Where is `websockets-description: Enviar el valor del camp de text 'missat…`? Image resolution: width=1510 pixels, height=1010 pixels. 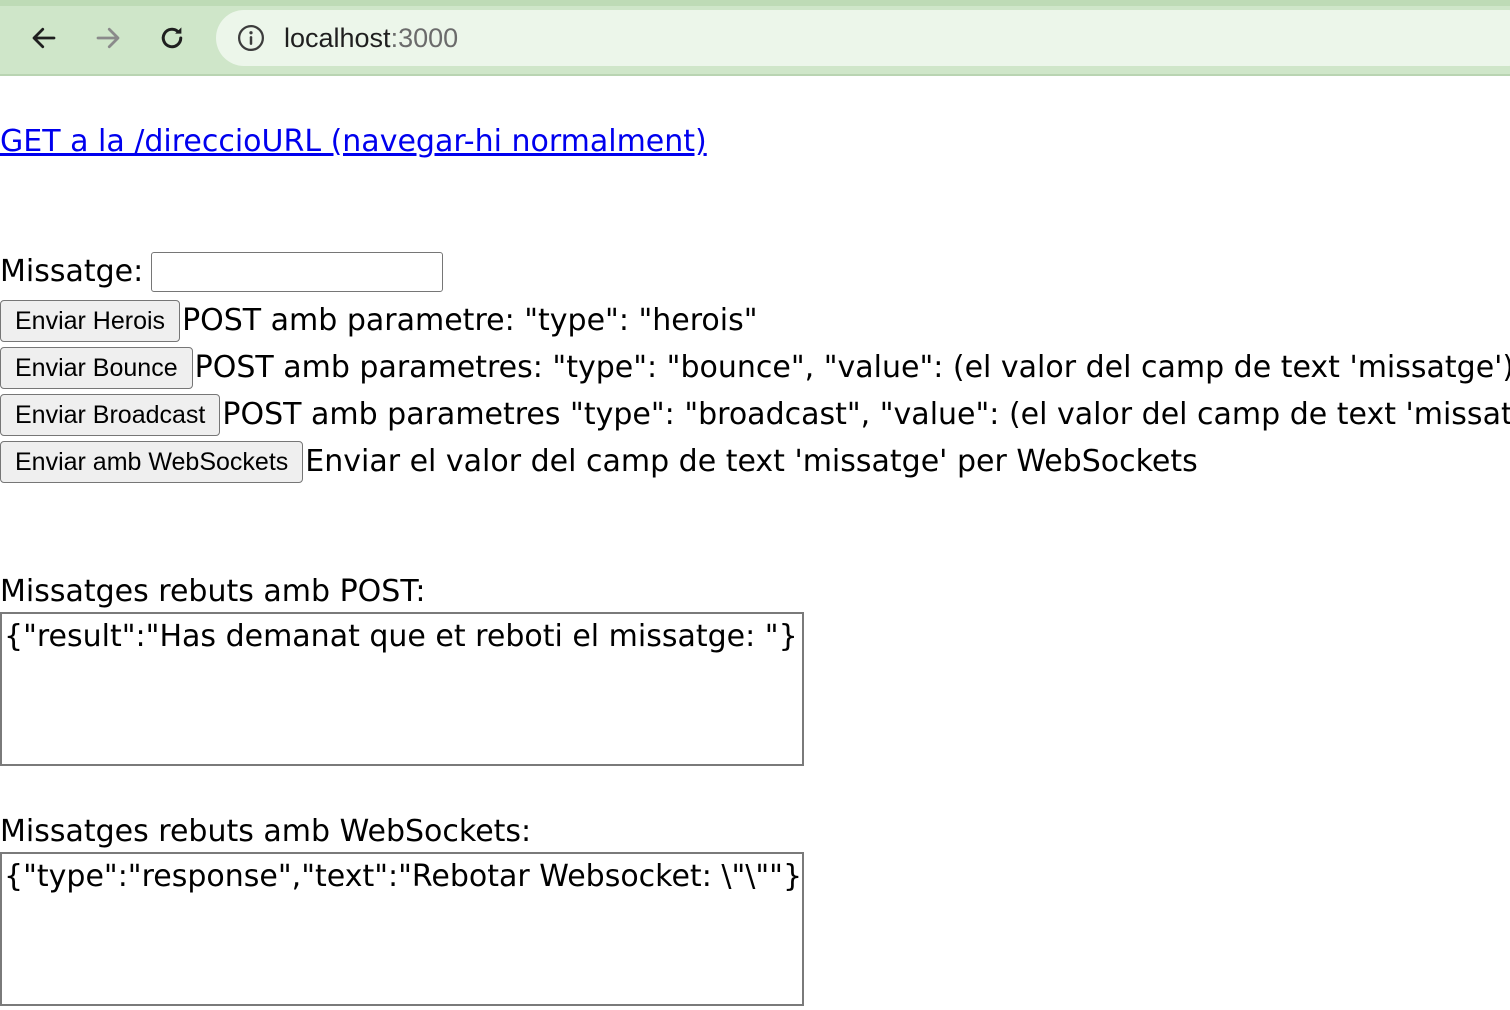
websockets-description: Enviar el valor del camp de text 'missat… is located at coordinates (751, 461).